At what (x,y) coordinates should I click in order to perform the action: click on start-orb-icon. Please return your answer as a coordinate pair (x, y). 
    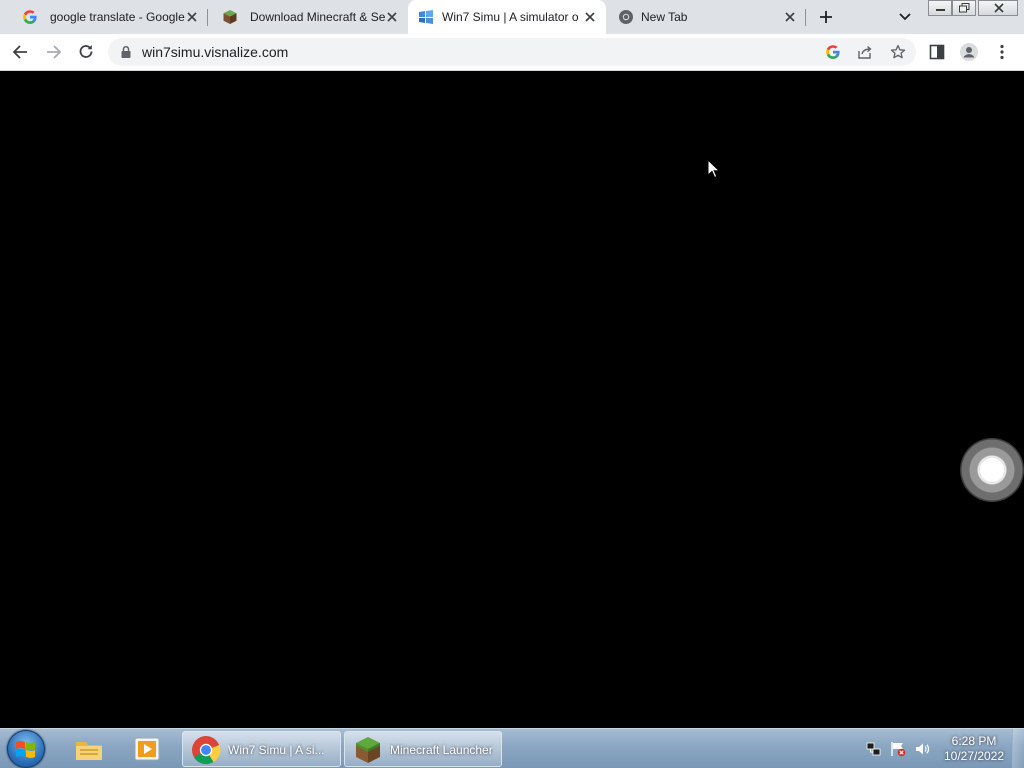
    Looking at the image, I should click on (25, 749).